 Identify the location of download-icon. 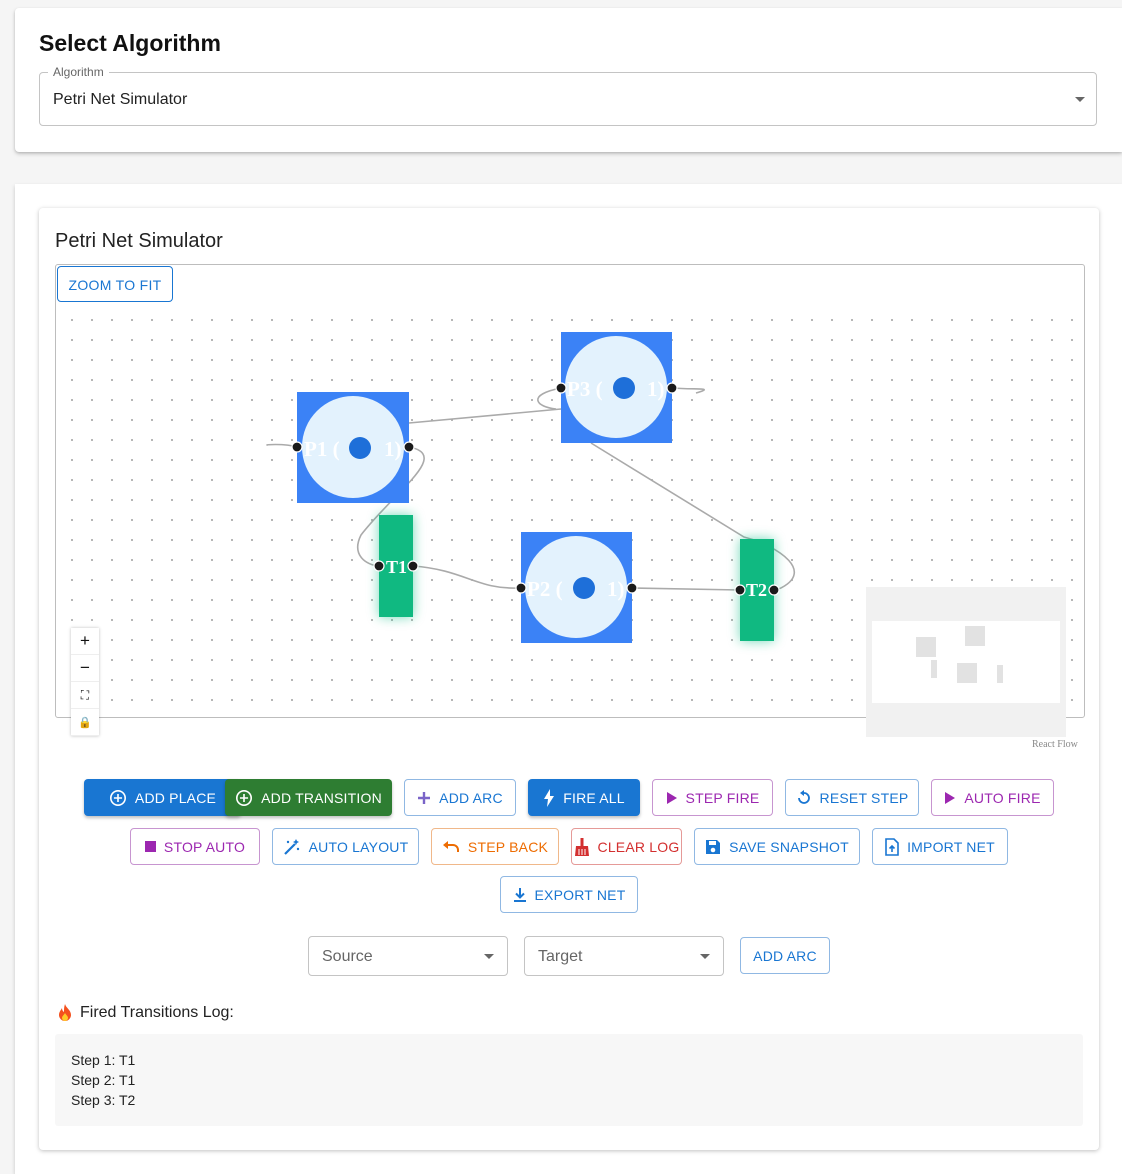
(519, 894).